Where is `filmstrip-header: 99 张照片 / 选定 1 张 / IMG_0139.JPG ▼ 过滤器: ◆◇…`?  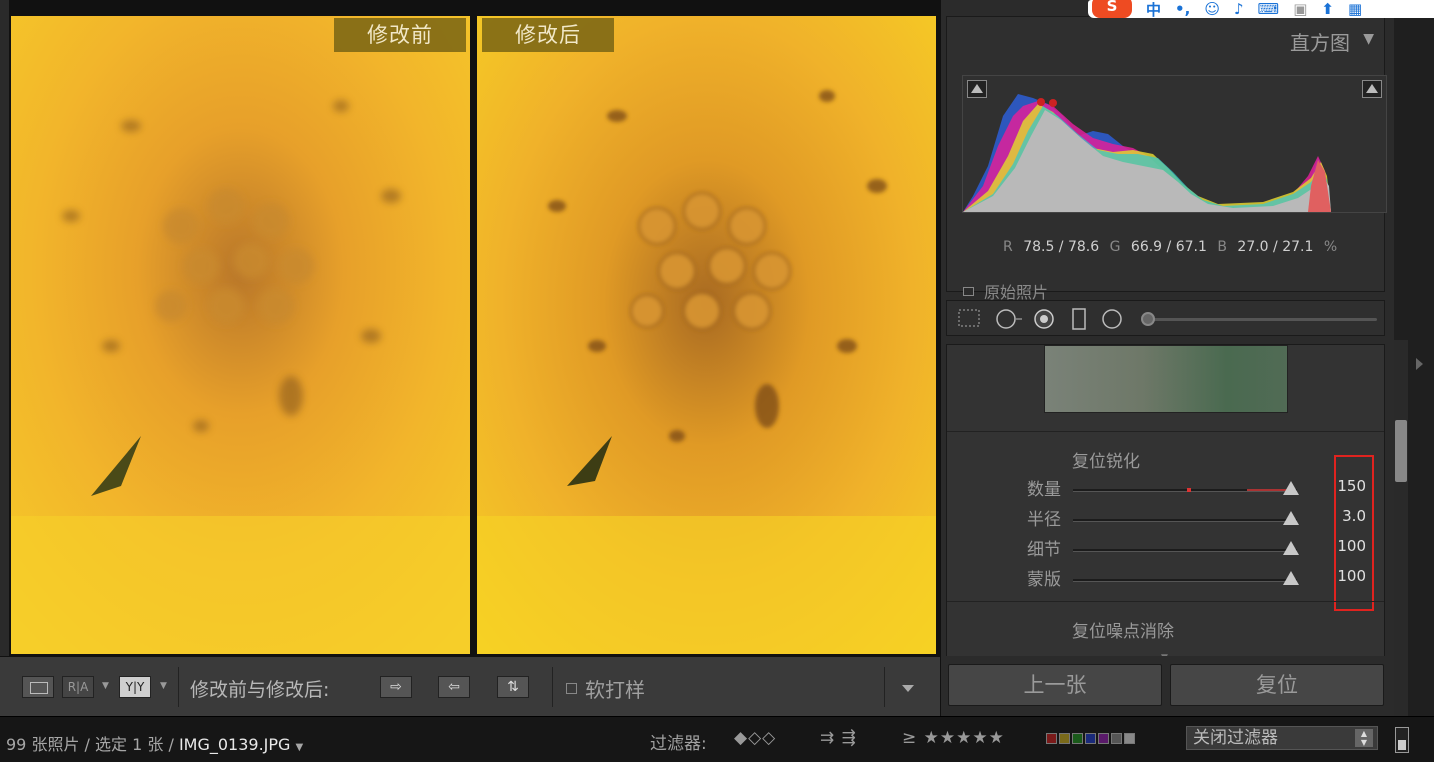
filmstrip-header: 99 张照片 / 选定 1 张 / IMG_0139.JPG ▼ 过滤器: ◆◇… is located at coordinates (717, 739).